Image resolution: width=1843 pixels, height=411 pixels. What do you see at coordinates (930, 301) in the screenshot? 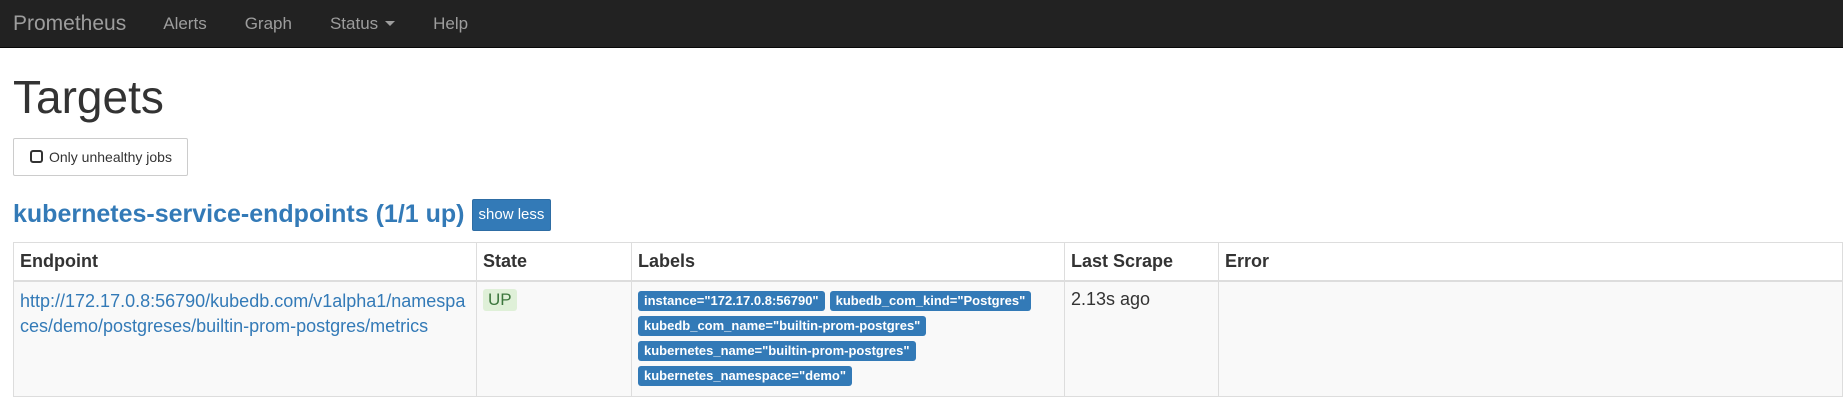
I see `label-kubedb-com-kind: kubedb_com_kind="Postgres"` at bounding box center [930, 301].